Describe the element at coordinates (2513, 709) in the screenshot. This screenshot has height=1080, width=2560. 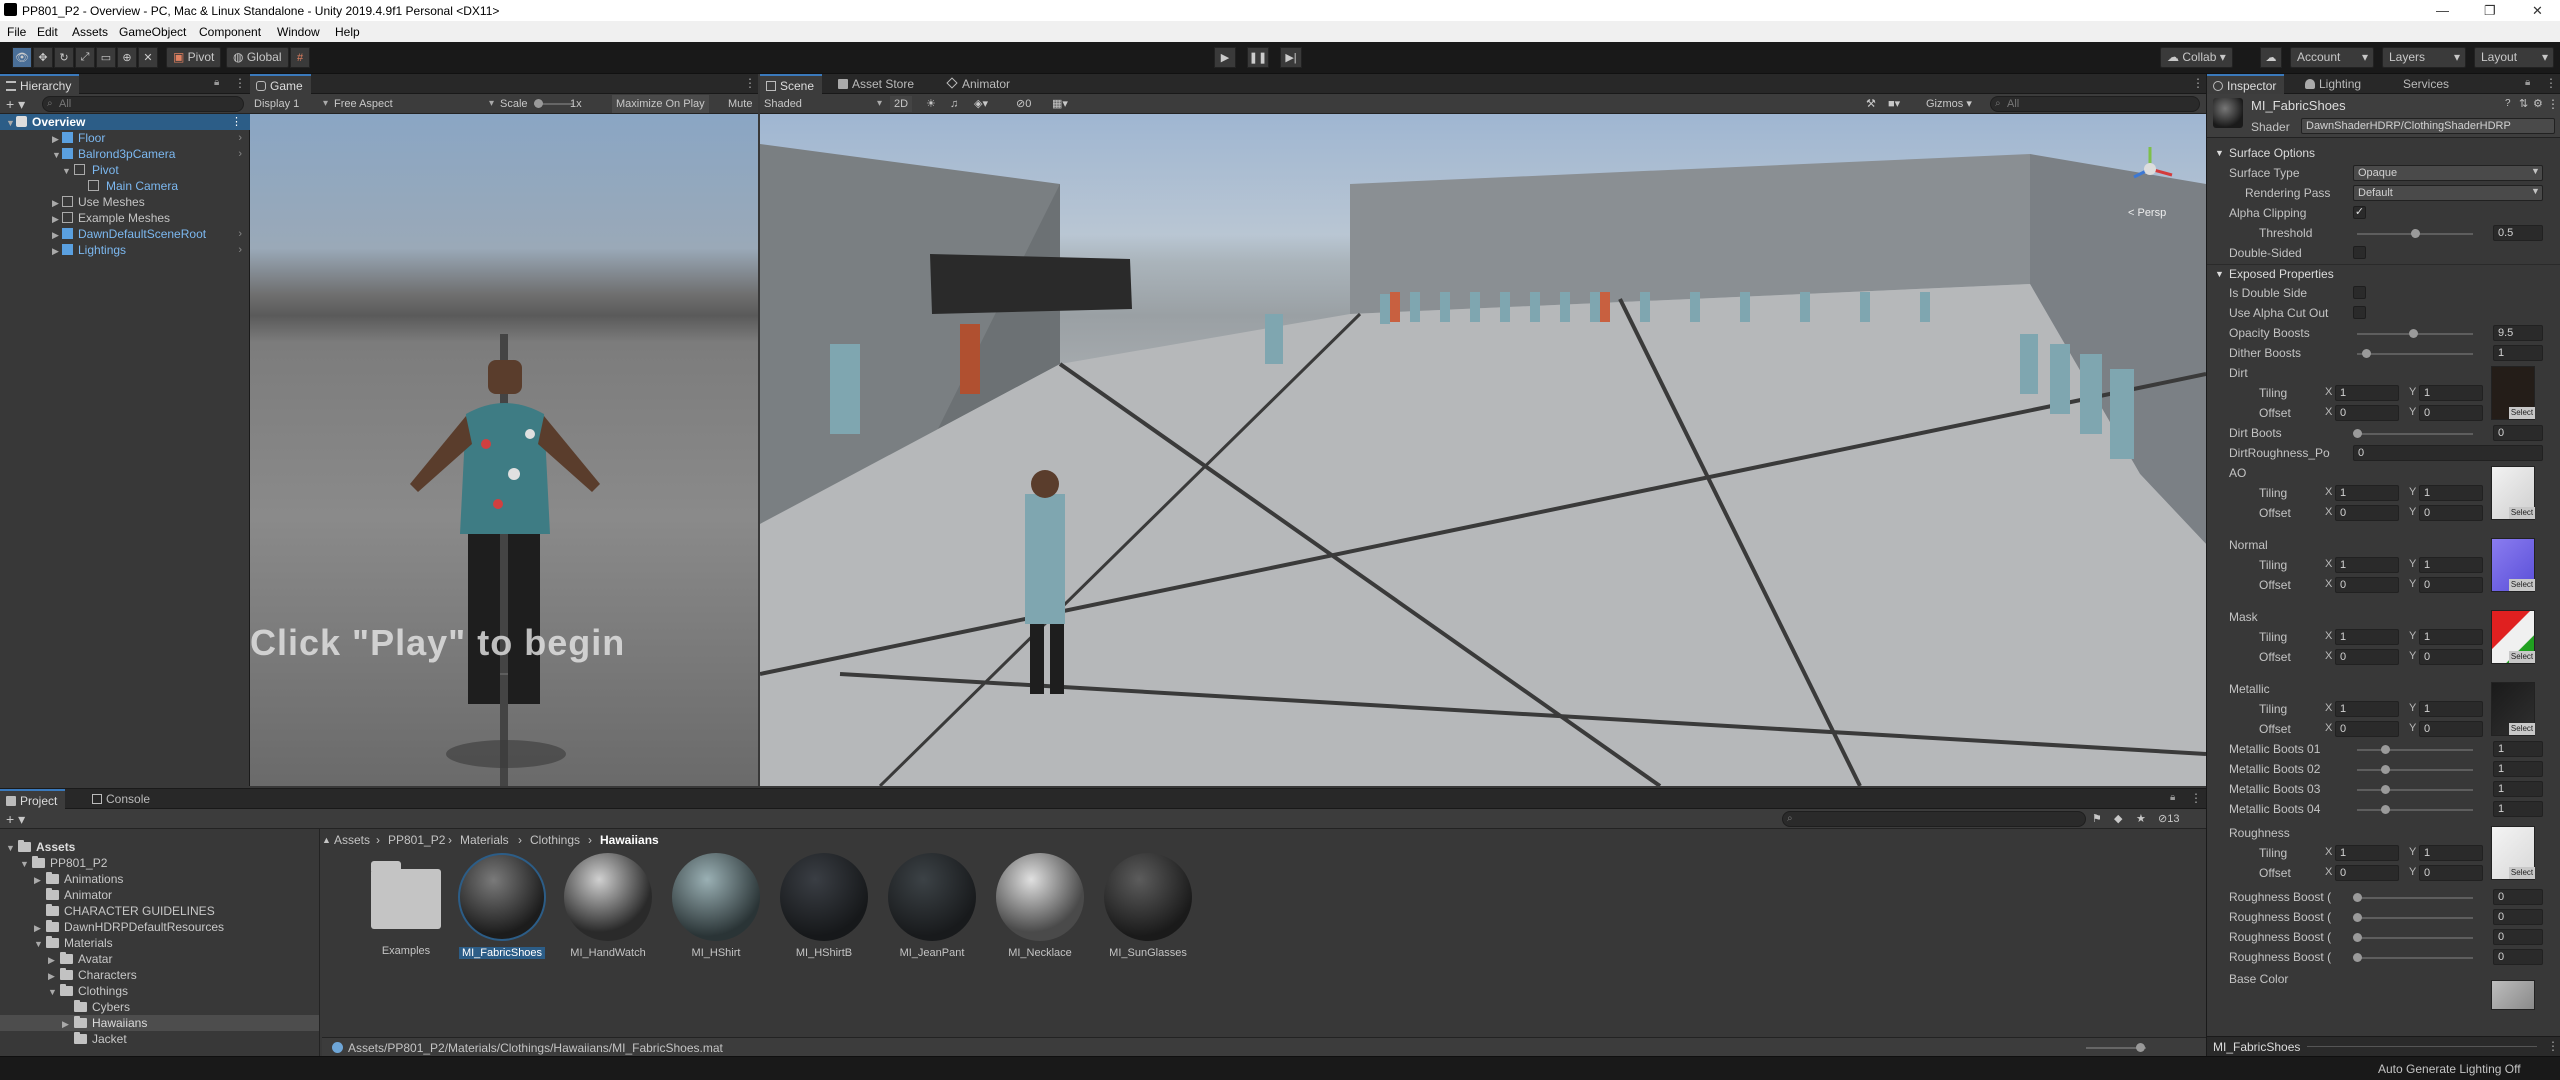
I see `metallic-texture-slot: Select` at that location.